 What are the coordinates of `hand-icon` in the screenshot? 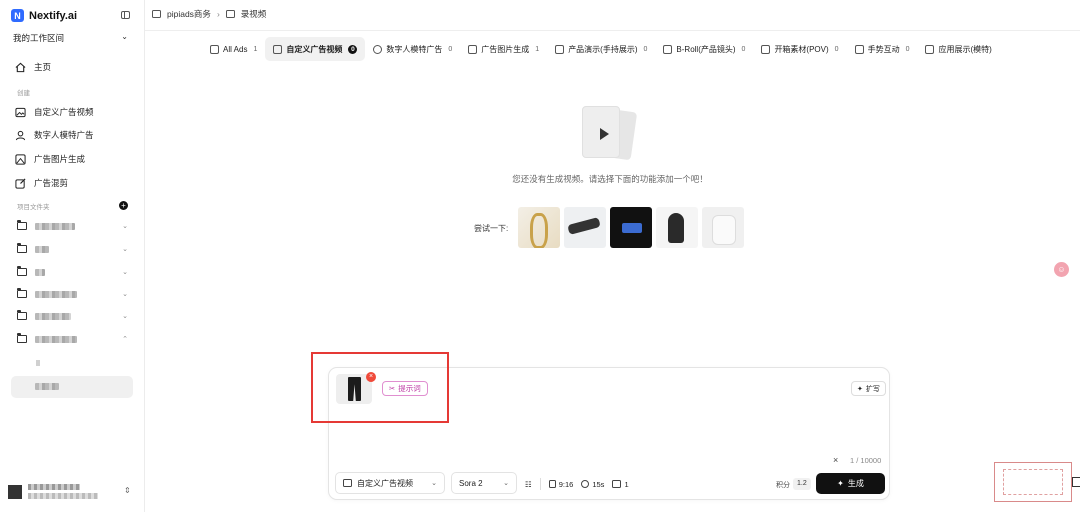 It's located at (859, 49).